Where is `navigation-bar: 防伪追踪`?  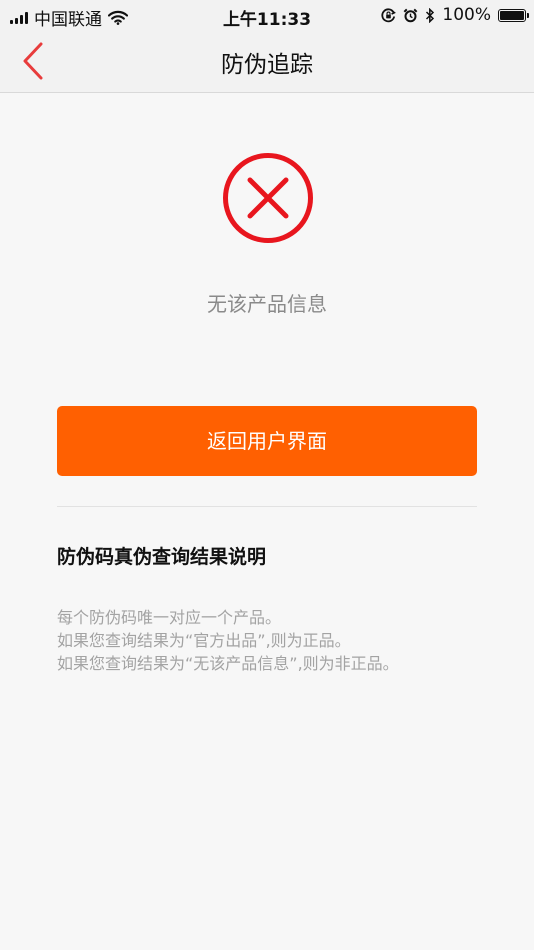 navigation-bar: 防伪追踪 is located at coordinates (267, 61).